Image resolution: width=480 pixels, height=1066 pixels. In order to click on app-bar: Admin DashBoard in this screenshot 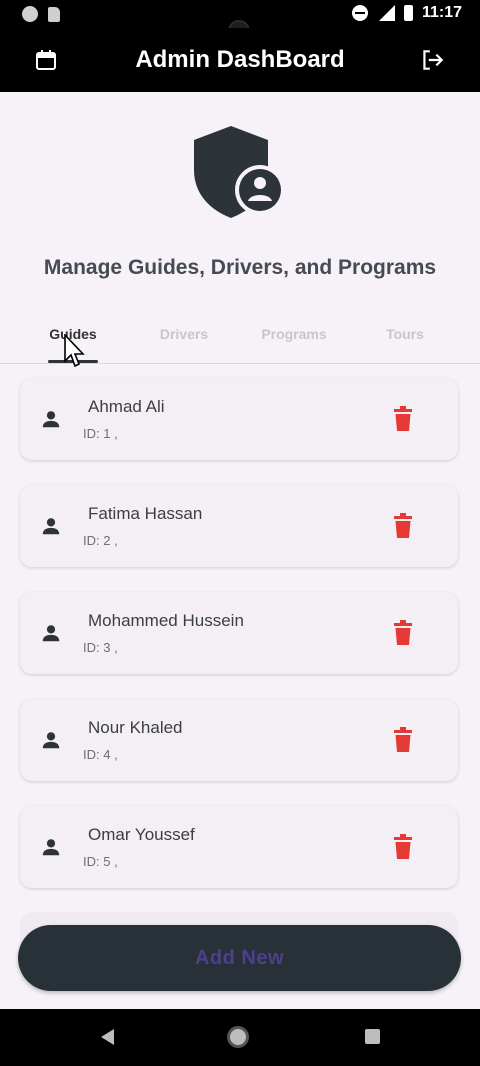, I will do `click(240, 60)`.